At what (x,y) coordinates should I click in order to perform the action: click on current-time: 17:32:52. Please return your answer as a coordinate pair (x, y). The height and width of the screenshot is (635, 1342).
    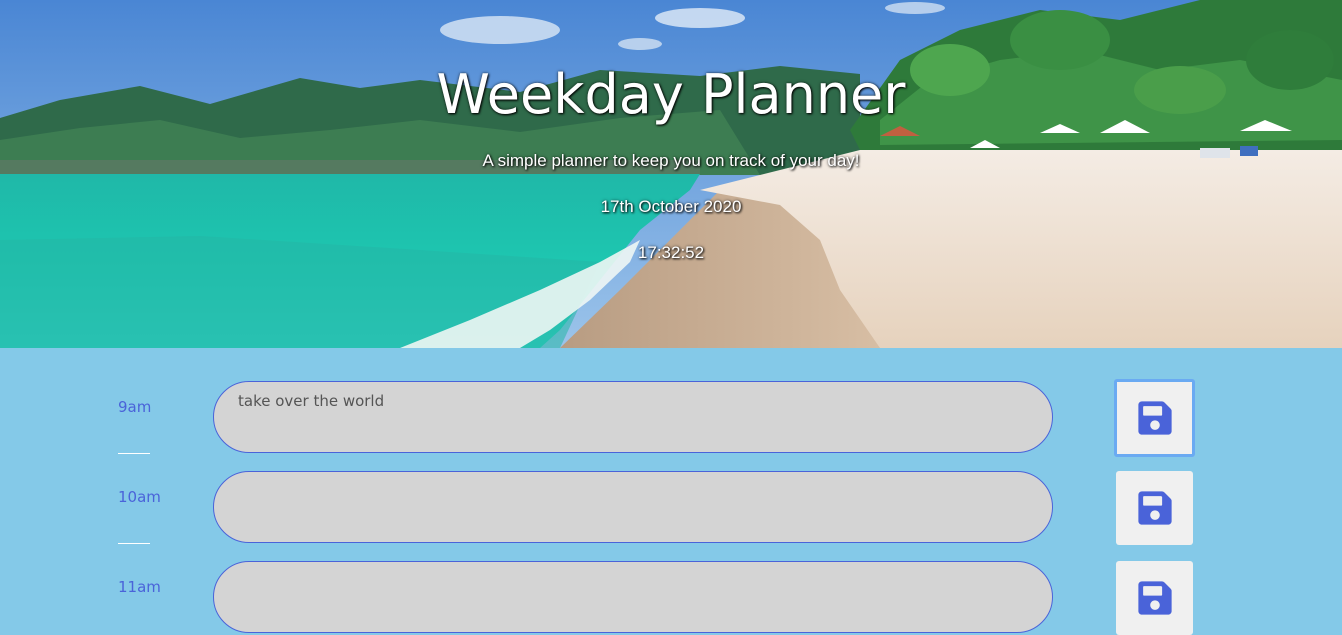
    Looking at the image, I should click on (671, 252).